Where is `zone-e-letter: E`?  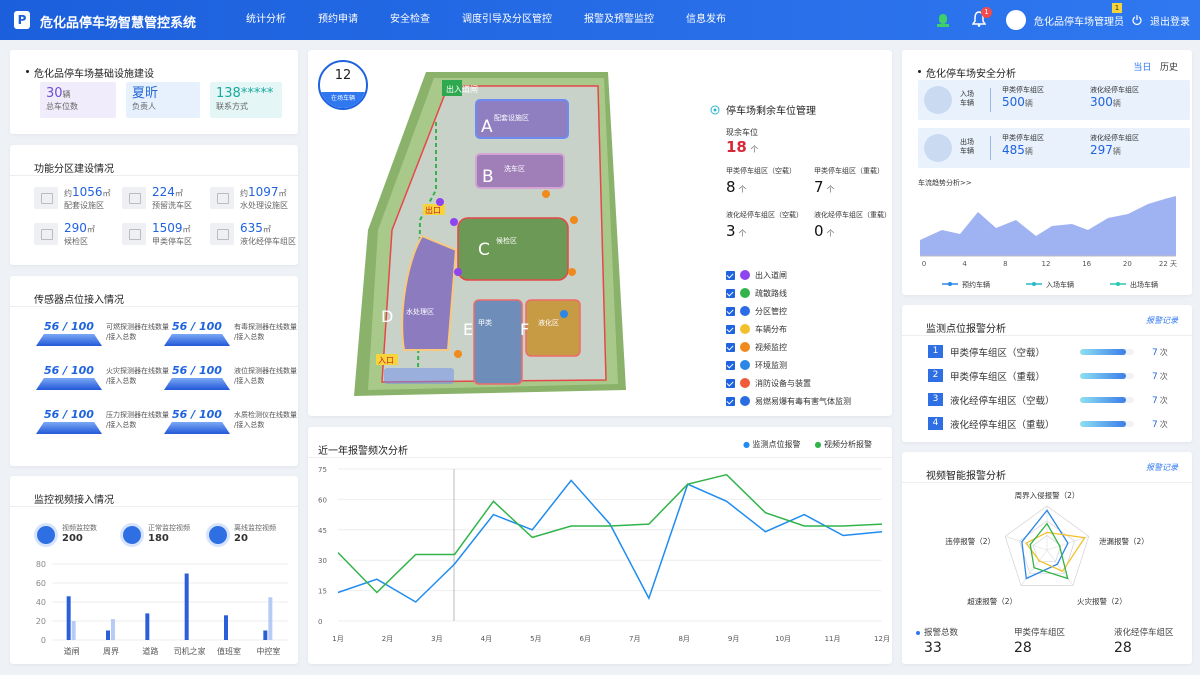
zone-e-letter: E is located at coordinates (468, 329).